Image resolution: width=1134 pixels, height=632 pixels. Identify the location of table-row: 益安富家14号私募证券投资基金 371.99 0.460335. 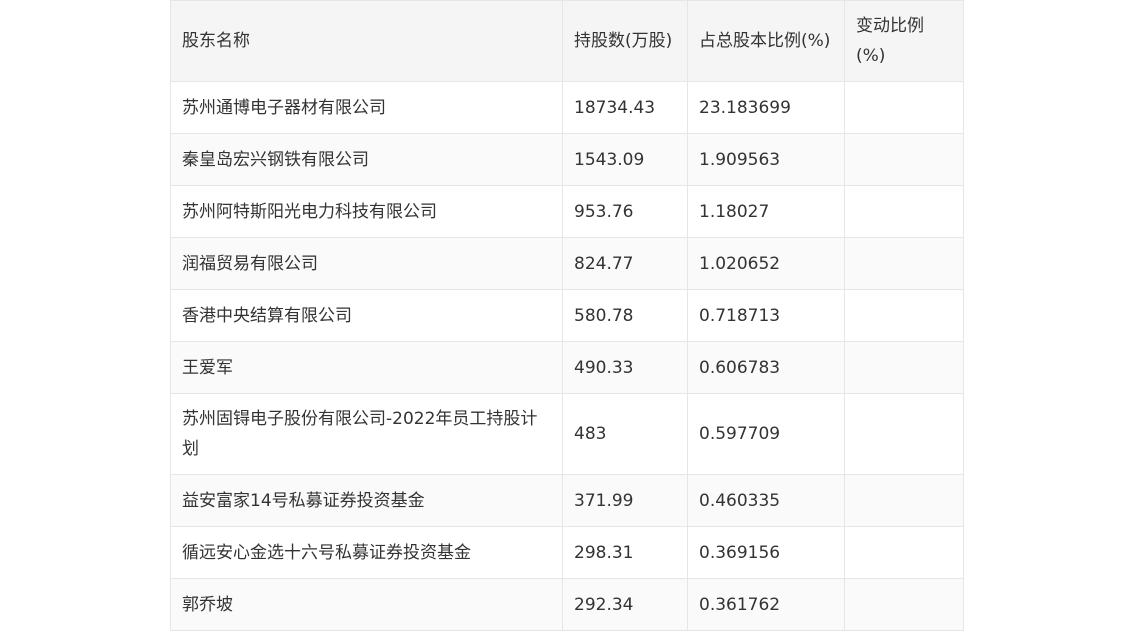
(567, 500).